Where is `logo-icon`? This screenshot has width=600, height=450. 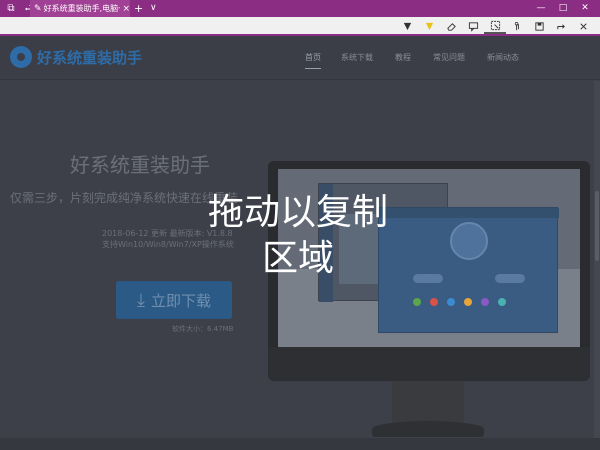 logo-icon is located at coordinates (21, 57).